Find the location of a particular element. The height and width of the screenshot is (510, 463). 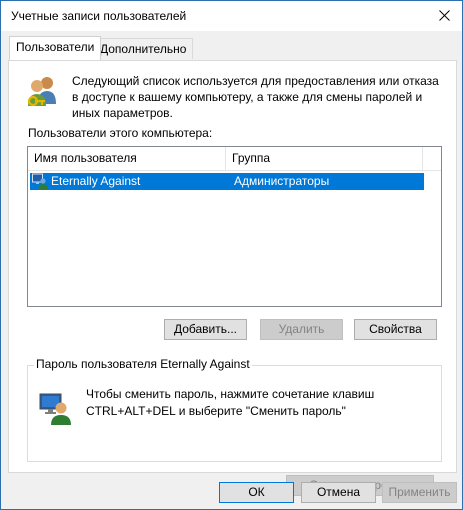

window-title: Учетные записи пользователей is located at coordinates (99, 16).